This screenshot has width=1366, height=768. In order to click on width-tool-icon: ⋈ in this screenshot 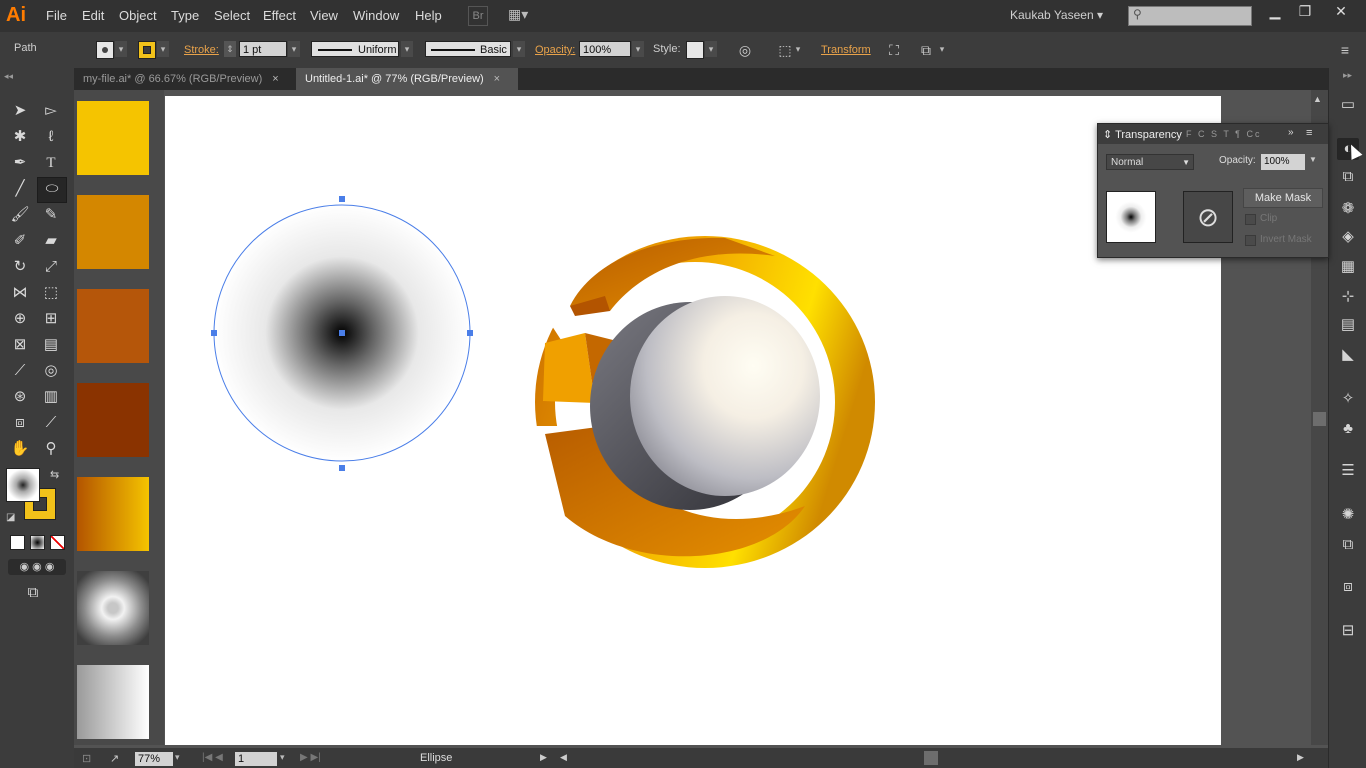, I will do `click(20, 293)`.